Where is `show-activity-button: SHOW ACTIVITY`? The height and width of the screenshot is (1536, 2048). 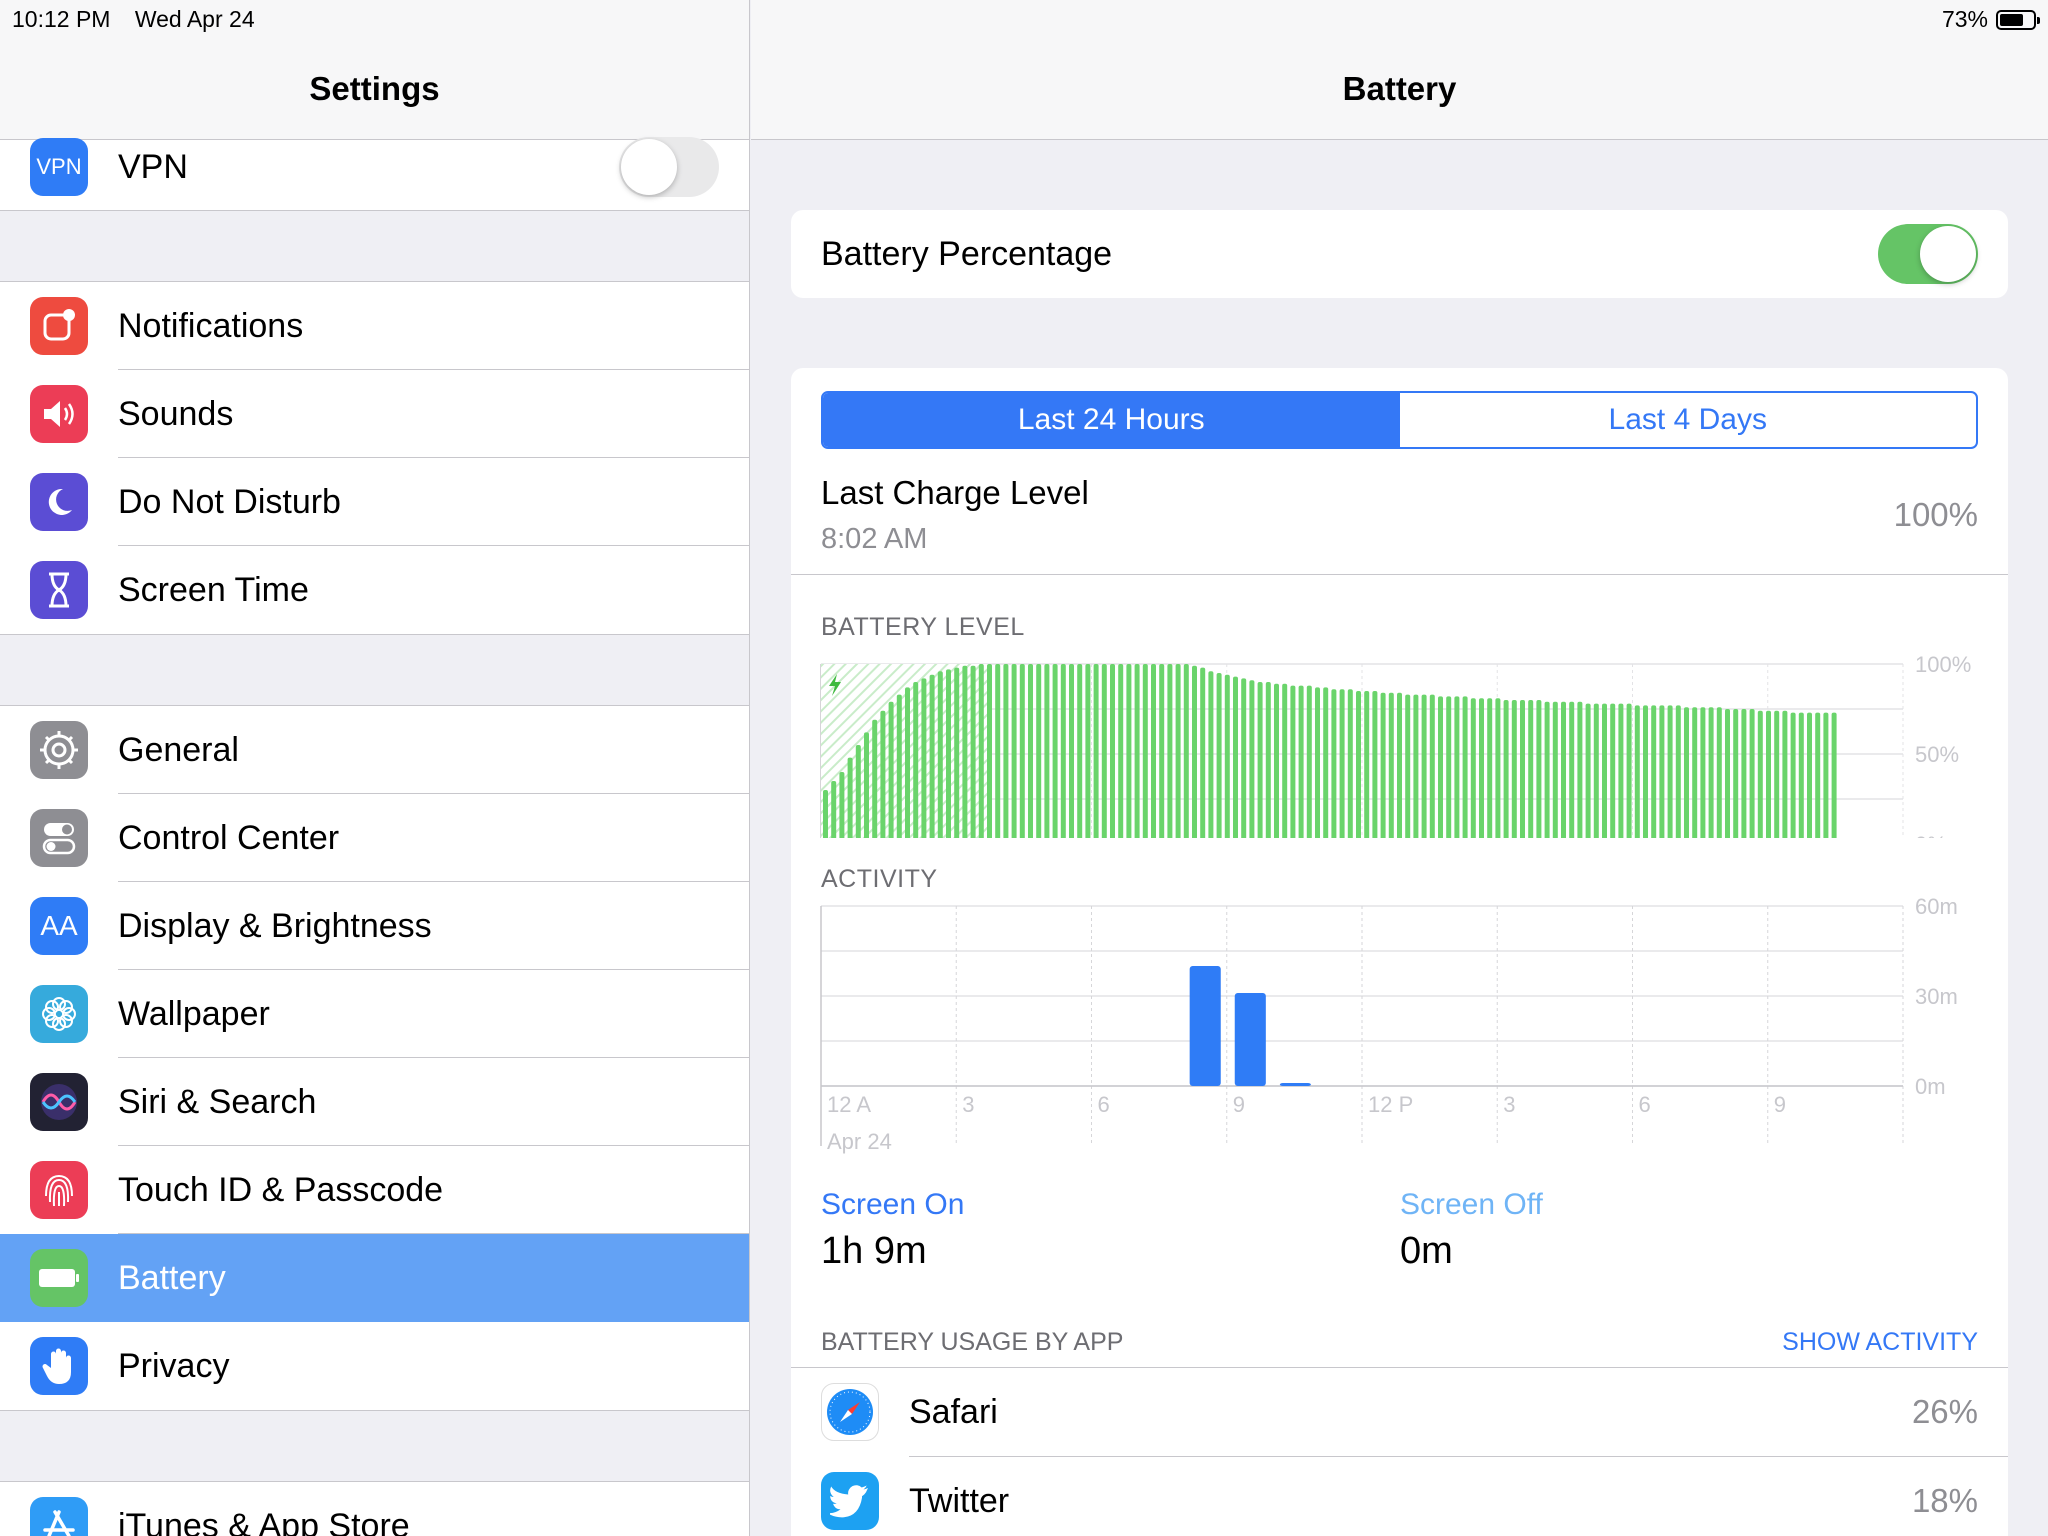
show-activity-button: SHOW ACTIVITY is located at coordinates (1880, 1342).